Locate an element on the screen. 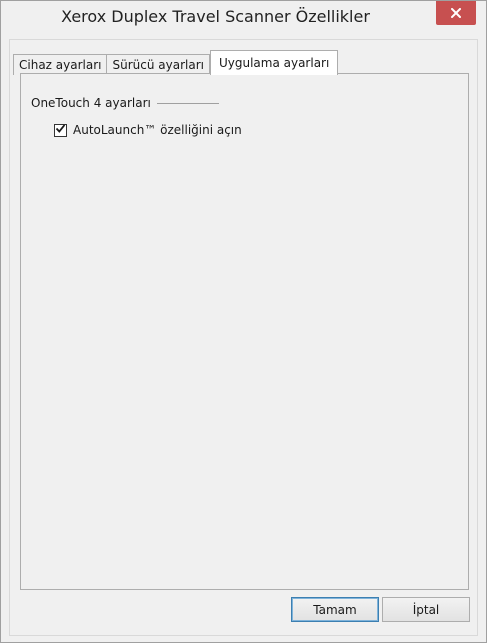 The image size is (487, 643). autolaunch-option: AutoLaunch™ özelliğini açın is located at coordinates (148, 130).